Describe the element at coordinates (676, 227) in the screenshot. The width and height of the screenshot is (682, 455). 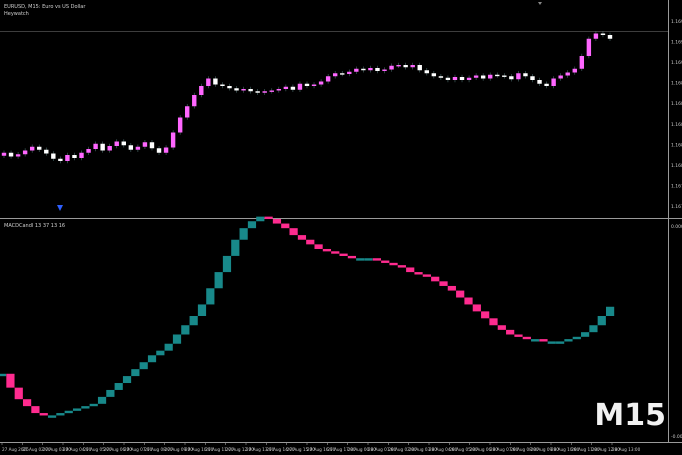
I see `macd-tick-label: 0.000396` at that location.